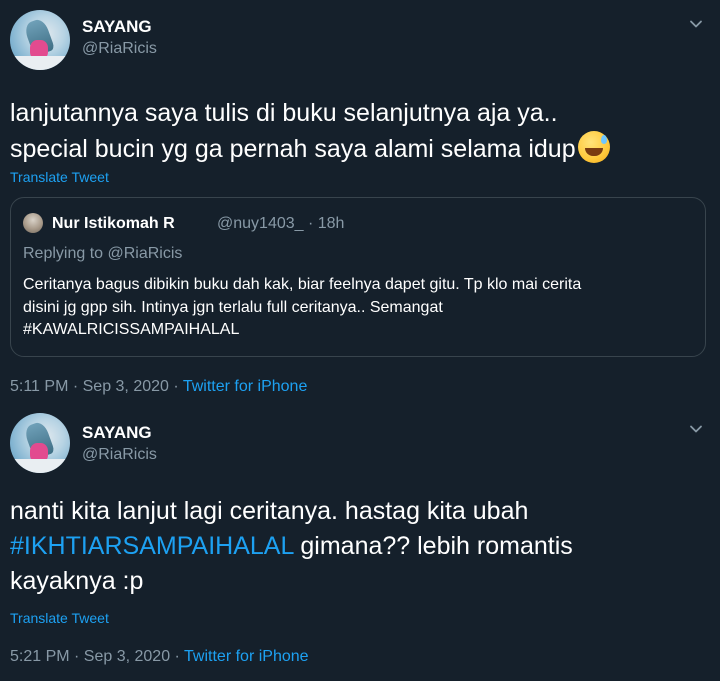 This screenshot has height=681, width=720. I want to click on hashtag-link: #IKHTIARSAMPAIHALAL, so click(151, 546).